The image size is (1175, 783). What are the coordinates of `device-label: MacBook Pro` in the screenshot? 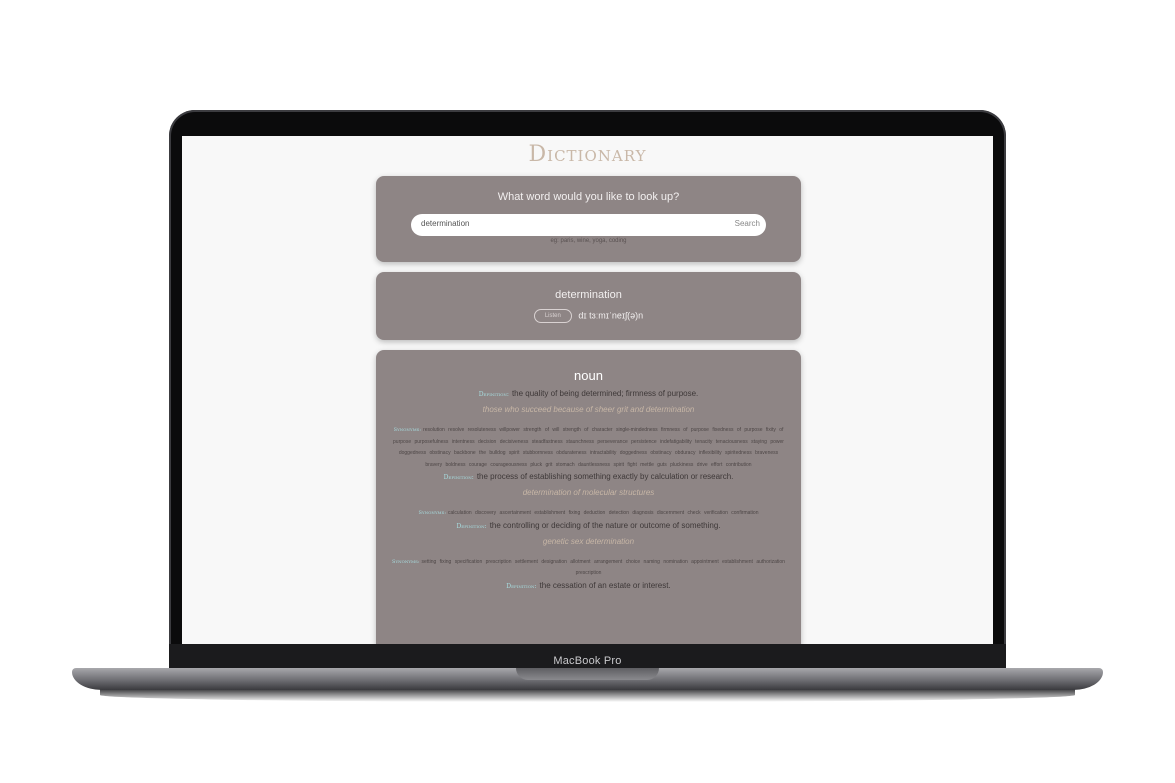 It's located at (587, 661).